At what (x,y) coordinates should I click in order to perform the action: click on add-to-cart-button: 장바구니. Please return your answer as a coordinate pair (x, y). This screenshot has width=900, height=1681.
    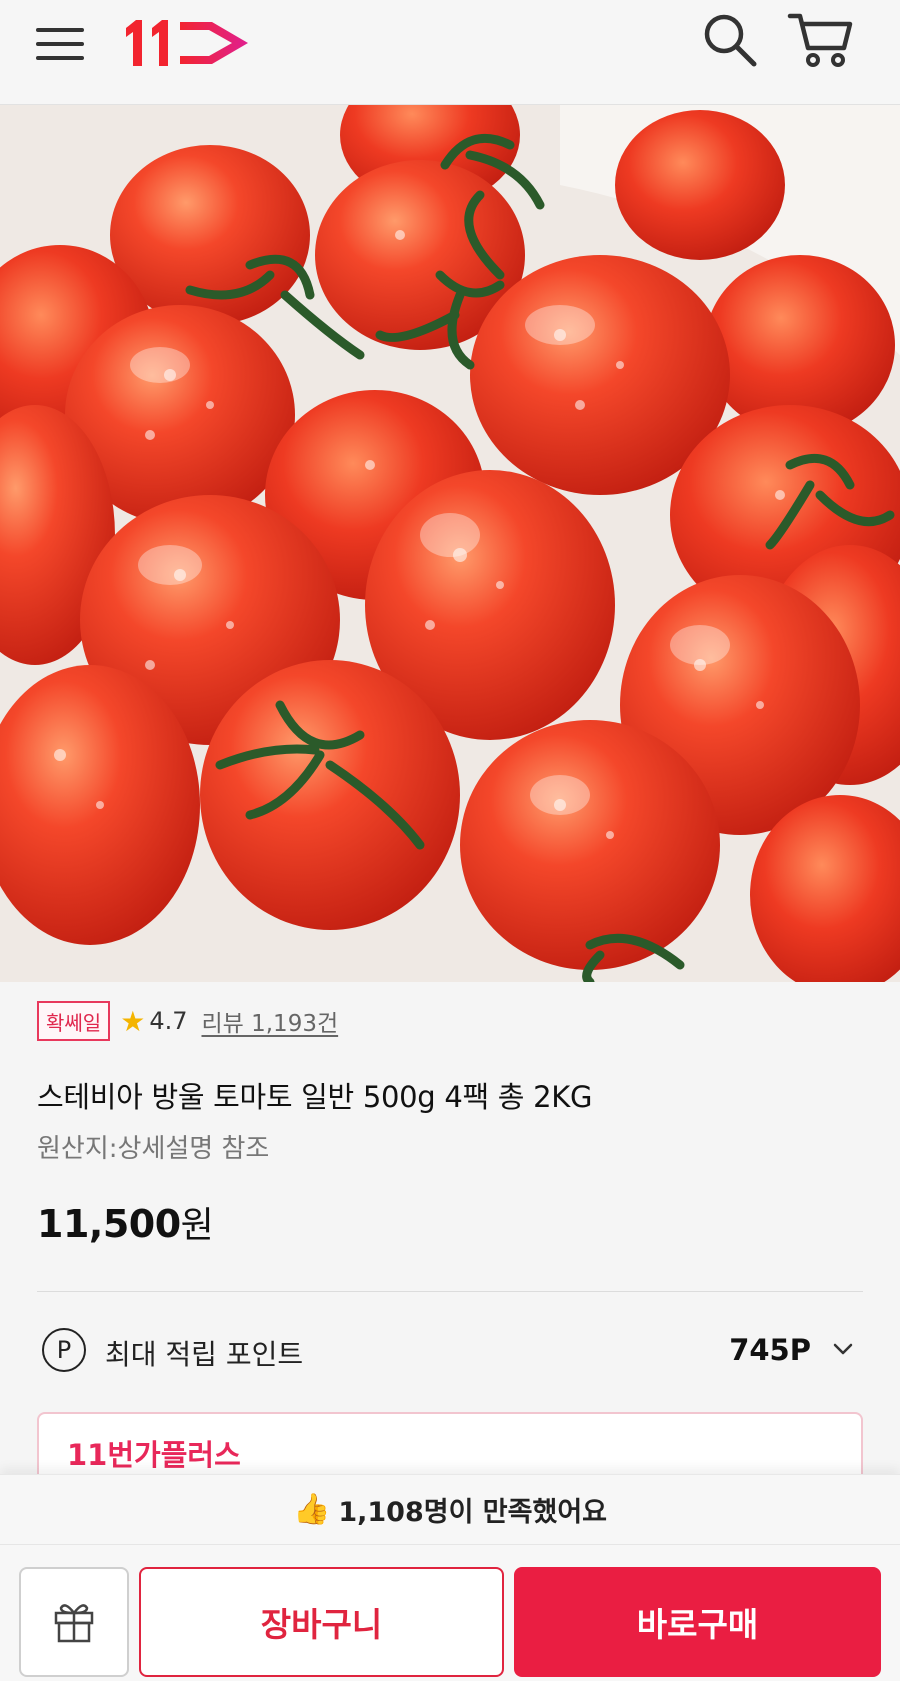
    Looking at the image, I should click on (321, 1622).